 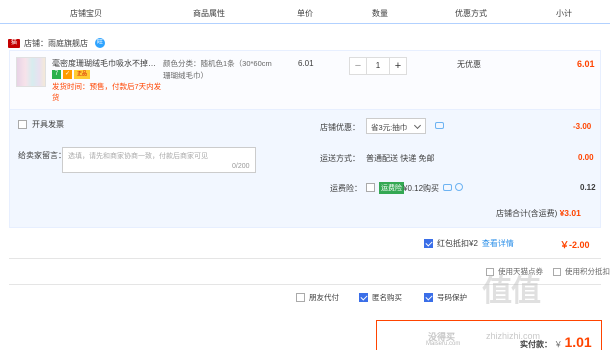 I want to click on shipping-value: 0.00, so click(x=586, y=157).